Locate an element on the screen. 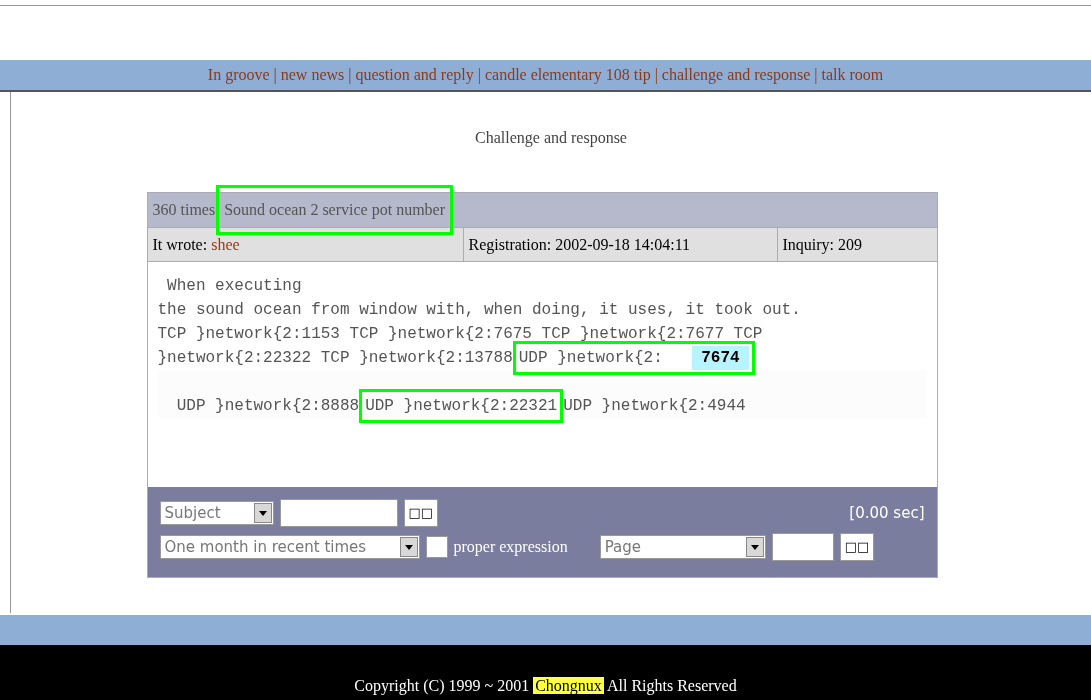 The height and width of the screenshot is (700, 1091). author-label: It wrote: is located at coordinates (180, 244).